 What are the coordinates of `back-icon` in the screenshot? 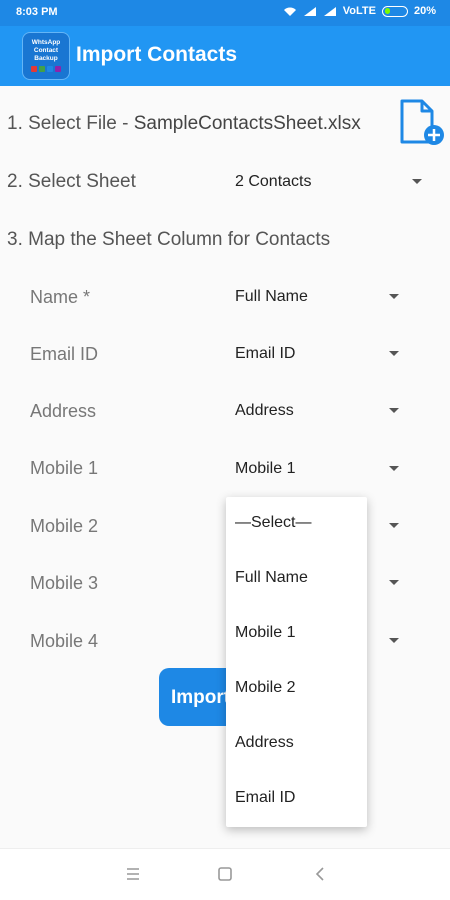 It's located at (320, 874).